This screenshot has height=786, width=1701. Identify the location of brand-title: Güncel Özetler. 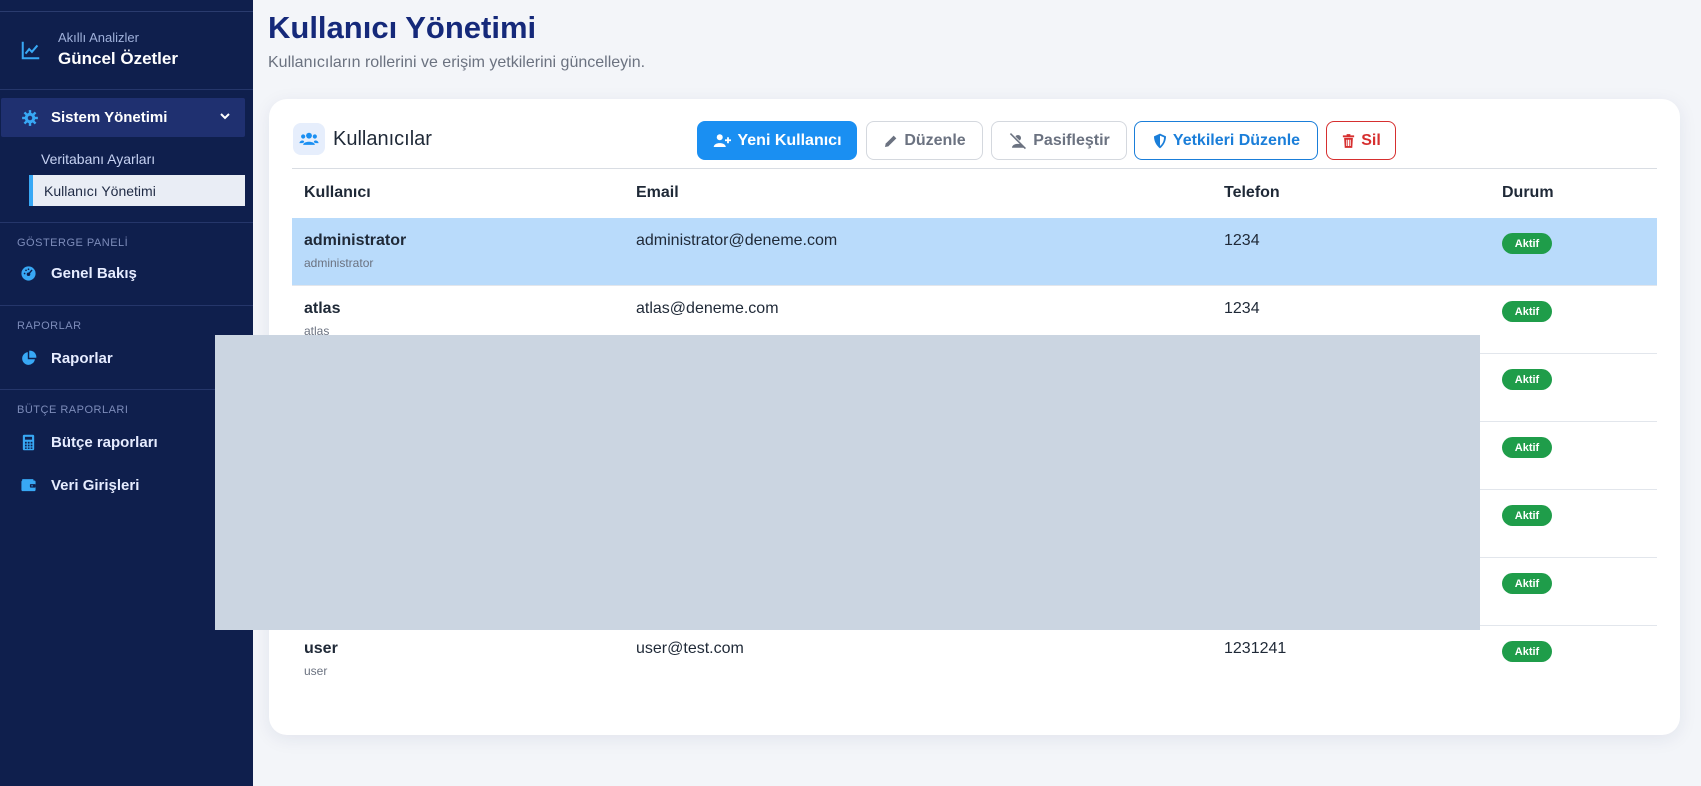
(118, 58).